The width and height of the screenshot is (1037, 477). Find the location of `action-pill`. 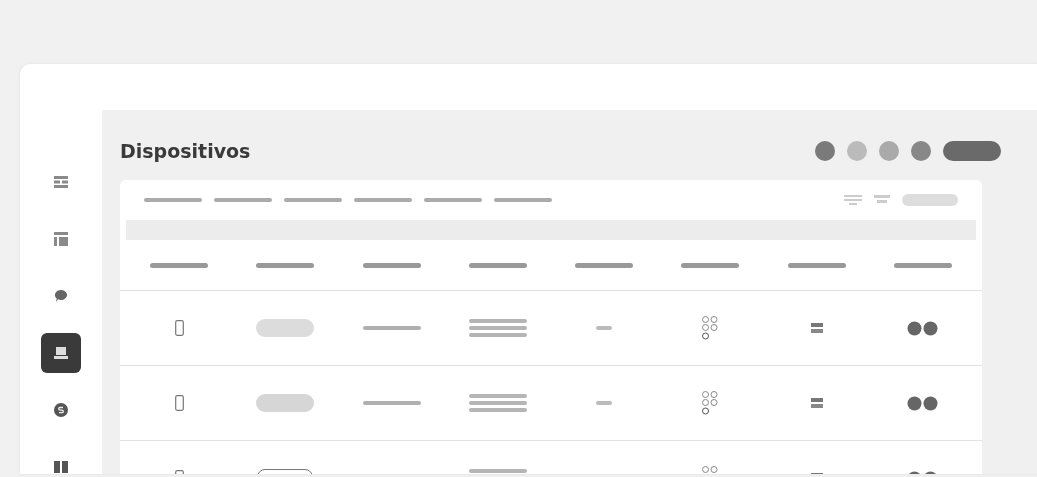

action-pill is located at coordinates (972, 151).